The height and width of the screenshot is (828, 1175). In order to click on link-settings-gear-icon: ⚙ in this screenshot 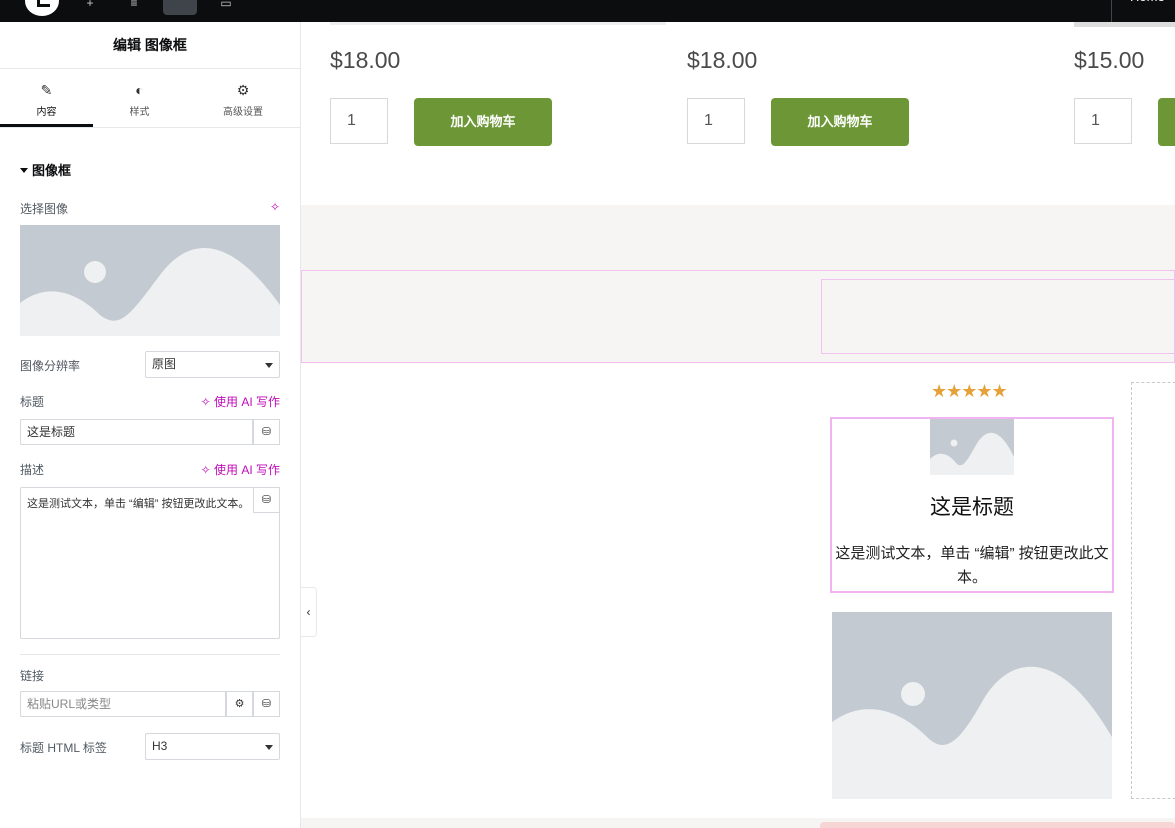, I will do `click(239, 704)`.